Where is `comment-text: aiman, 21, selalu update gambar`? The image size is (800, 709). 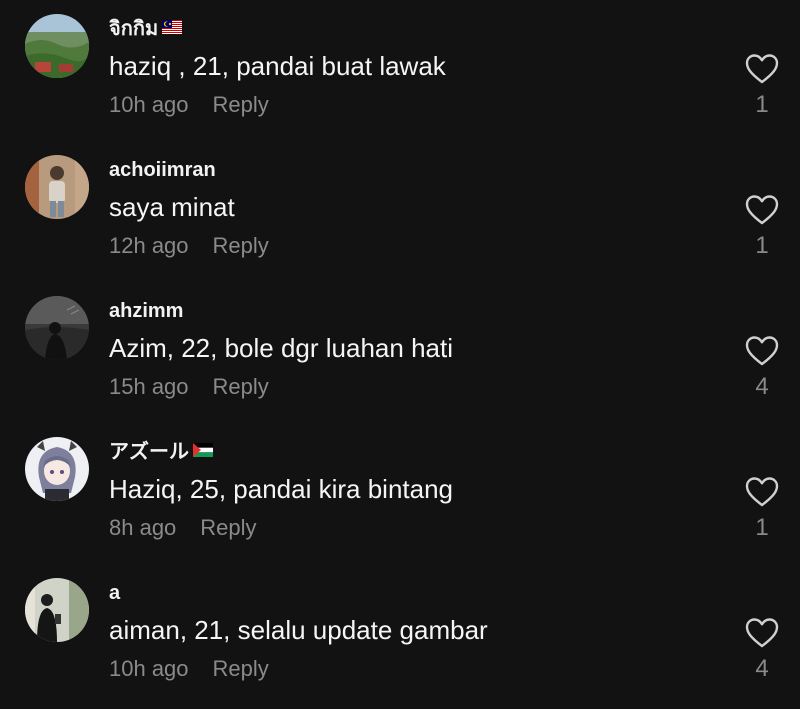
comment-text: aiman, 21, selalu update gambar is located at coordinates (298, 630).